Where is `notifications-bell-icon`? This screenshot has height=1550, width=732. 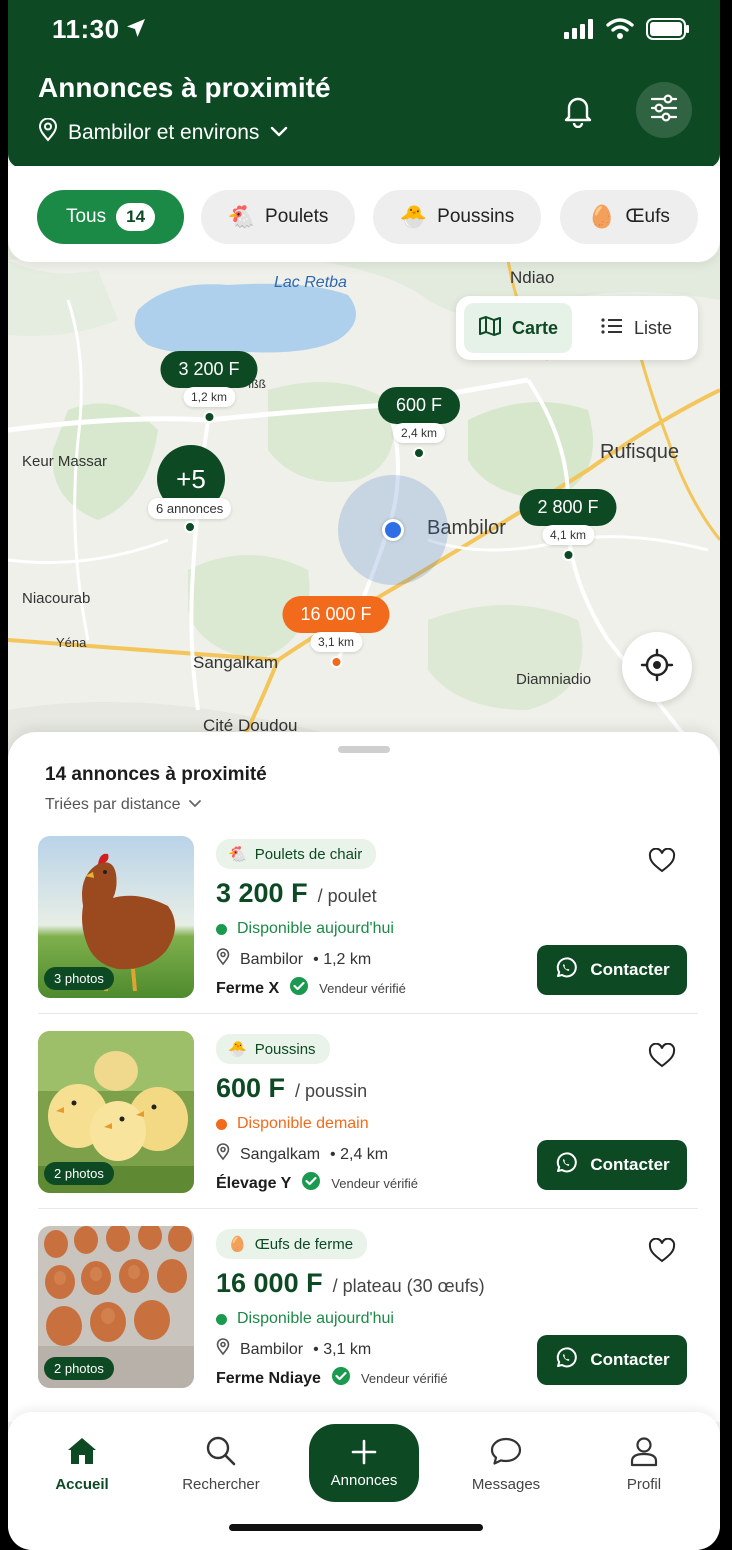
notifications-bell-icon is located at coordinates (578, 110).